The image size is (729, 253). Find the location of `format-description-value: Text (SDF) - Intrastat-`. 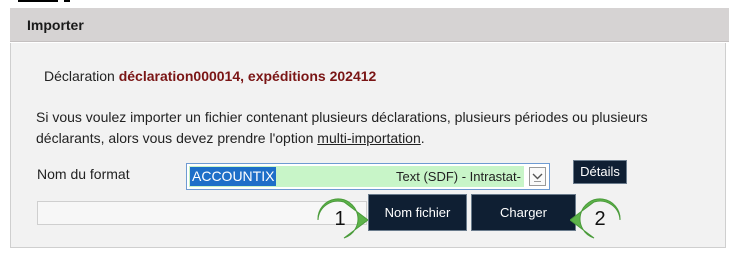

format-description-value: Text (SDF) - Intrastat- is located at coordinates (458, 176).